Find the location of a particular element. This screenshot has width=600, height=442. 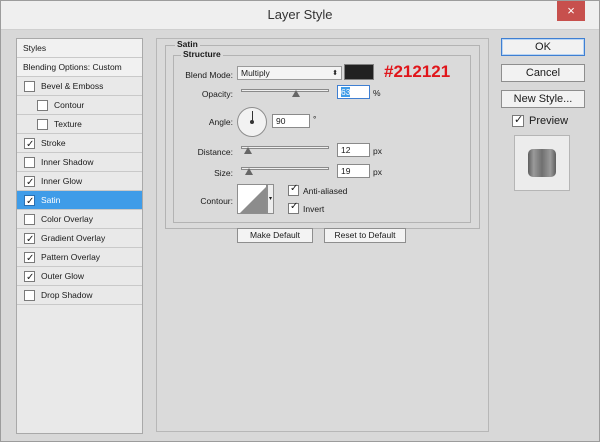

style-item-label: Texture is located at coordinates (68, 124).